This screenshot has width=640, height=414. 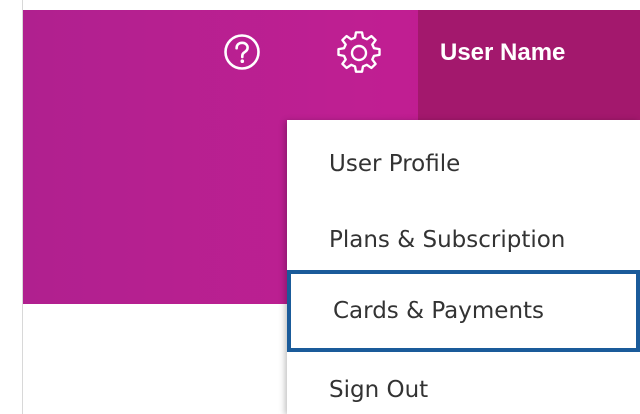 I want to click on question-circle-icon, so click(x=242, y=52).